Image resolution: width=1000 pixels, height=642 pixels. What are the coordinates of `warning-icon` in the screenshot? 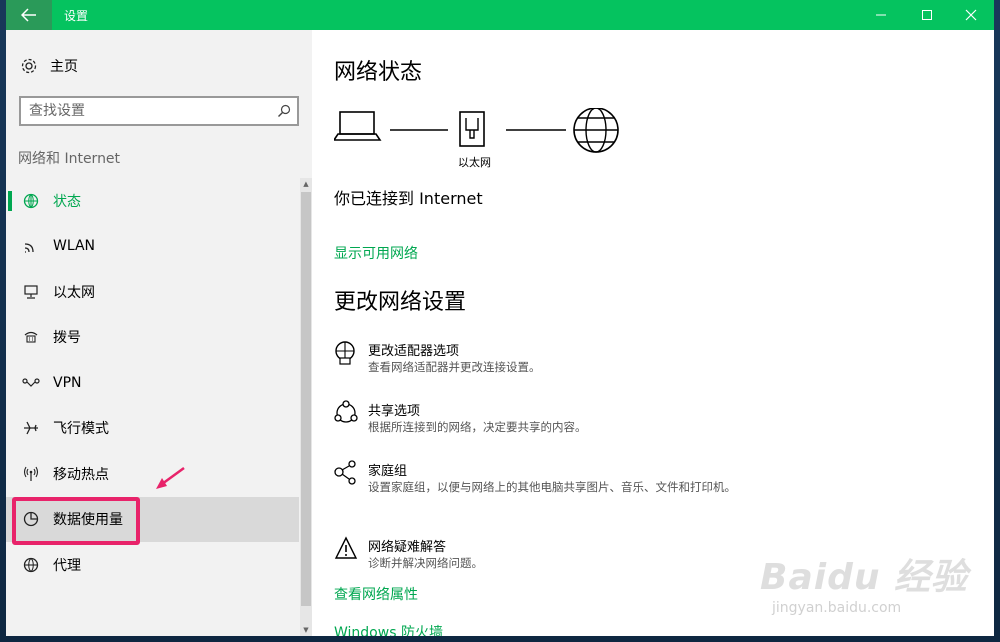 It's located at (346, 547).